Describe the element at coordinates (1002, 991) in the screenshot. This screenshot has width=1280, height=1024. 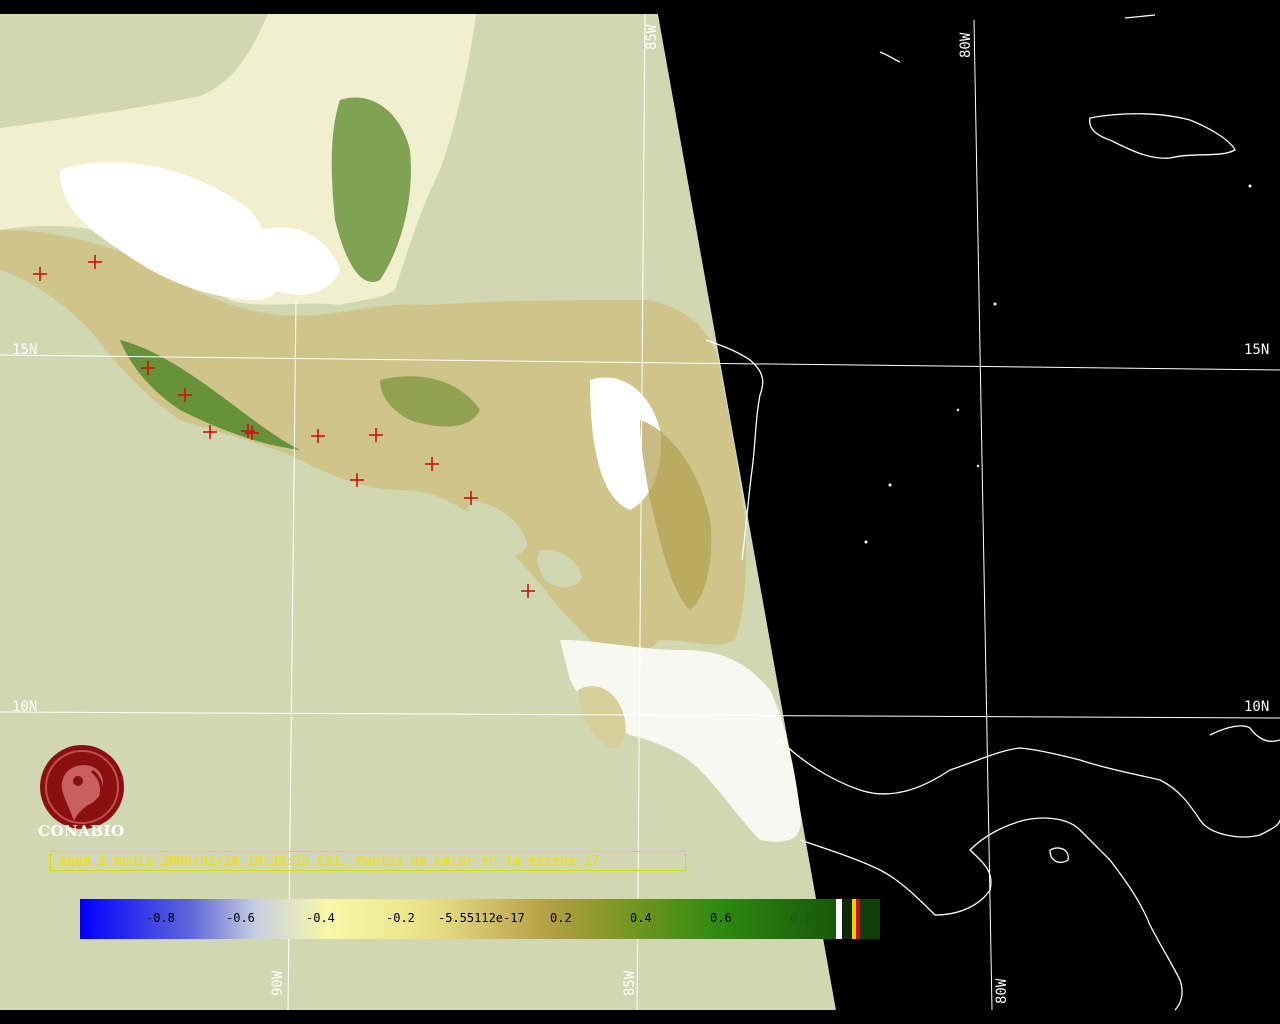
I see `lon-label-80w-bottom: 80W` at that location.